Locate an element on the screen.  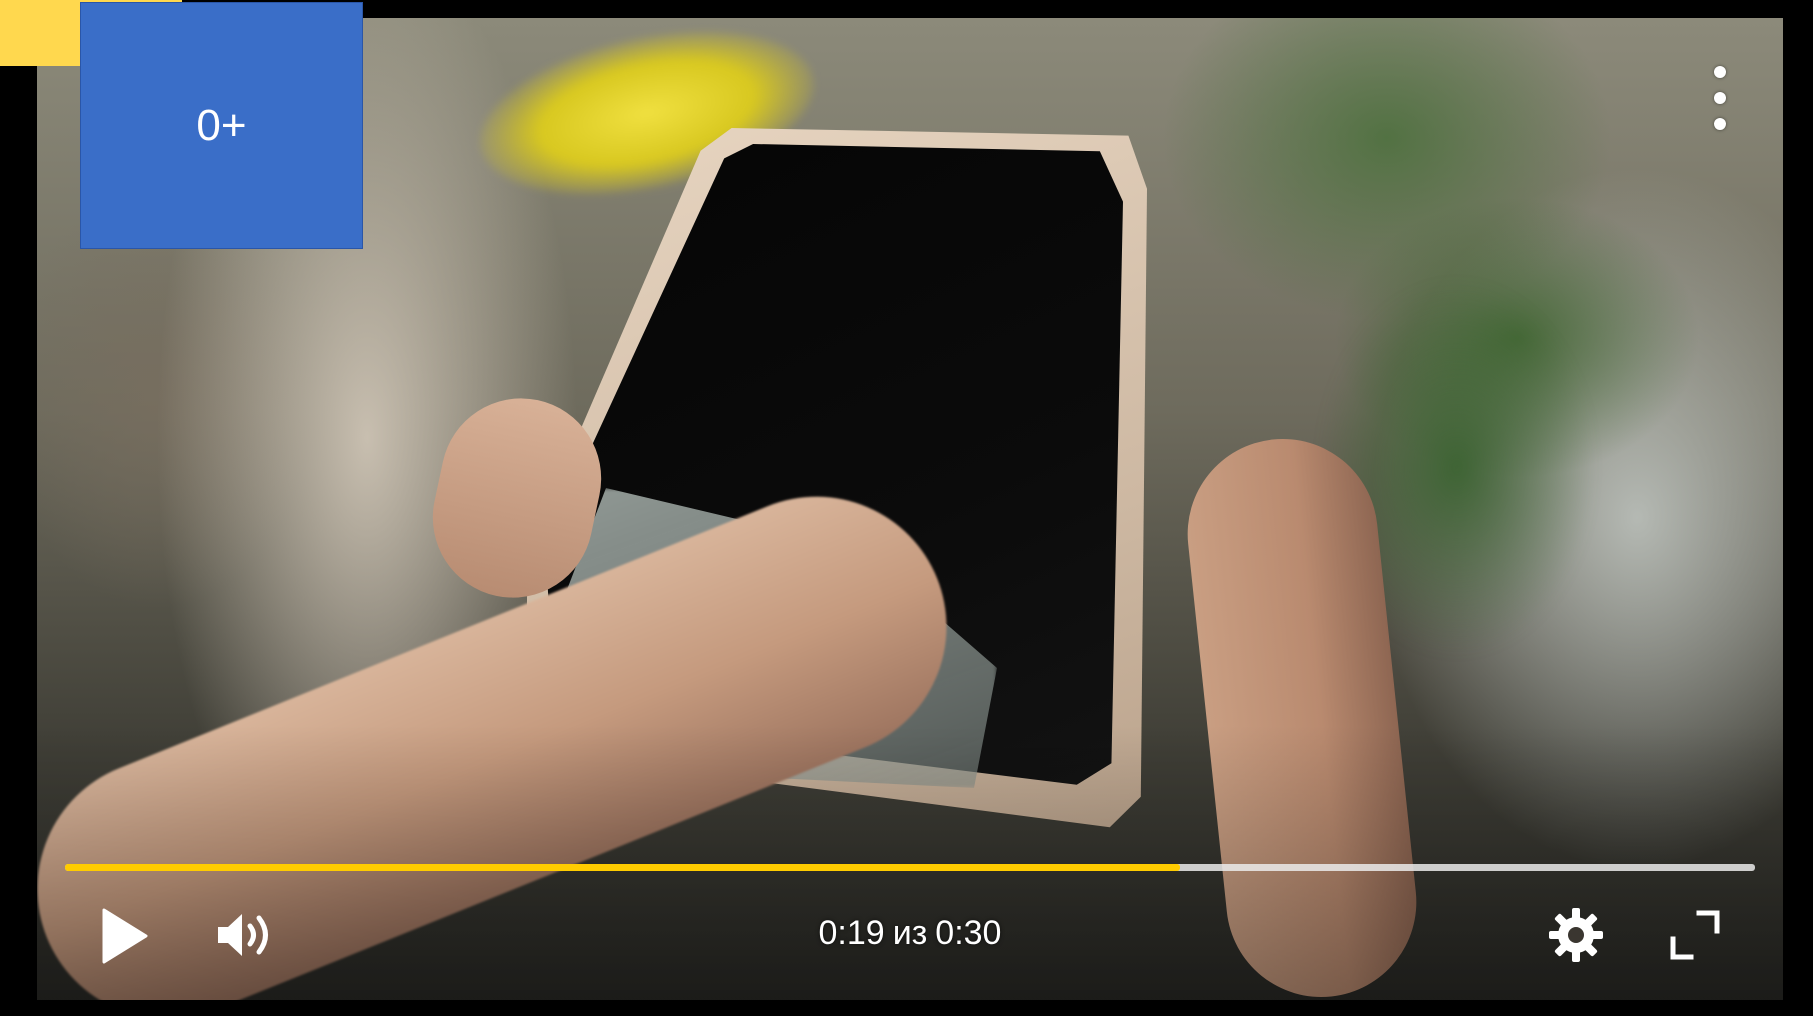
current-time: 0:19 is located at coordinates (851, 932).